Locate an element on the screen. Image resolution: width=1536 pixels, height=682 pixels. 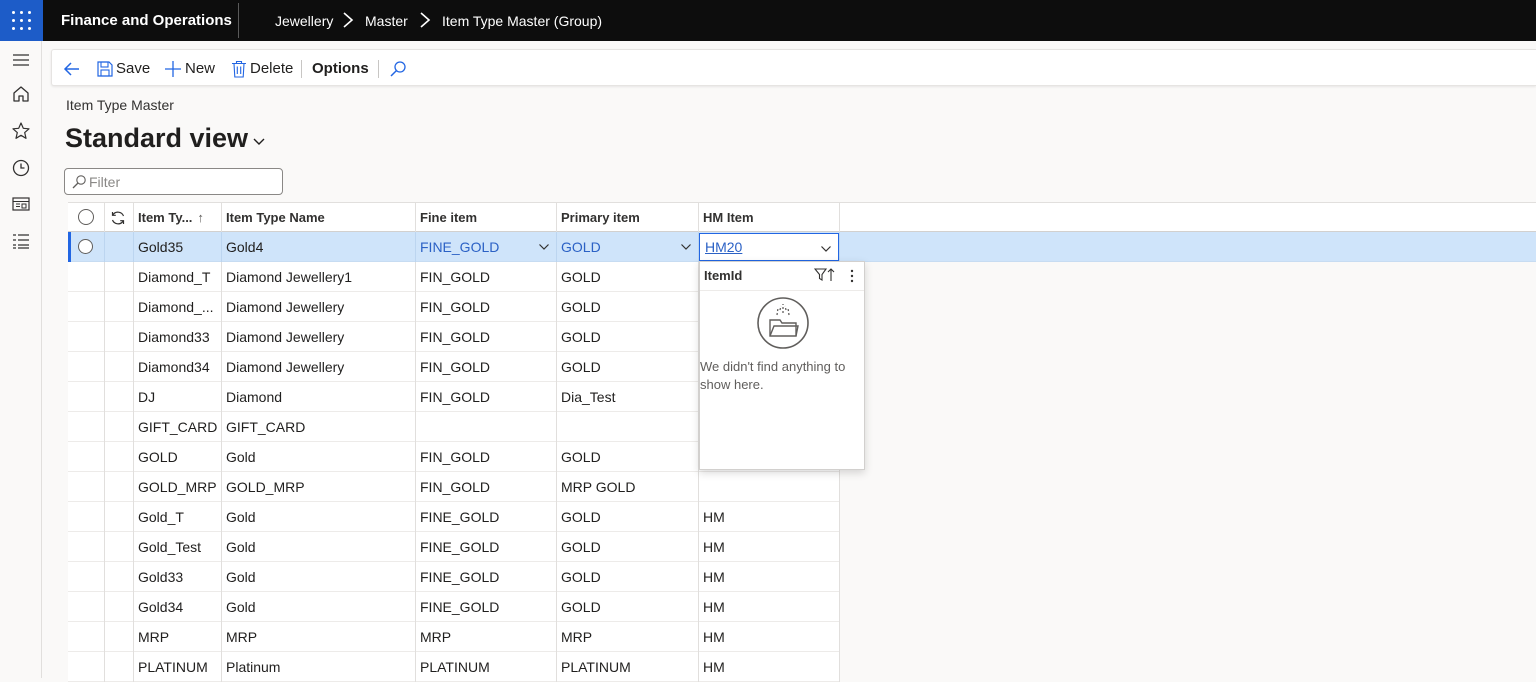
breadcrumb-item-type-master: Item Type Master (Group) is located at coordinates (522, 21).